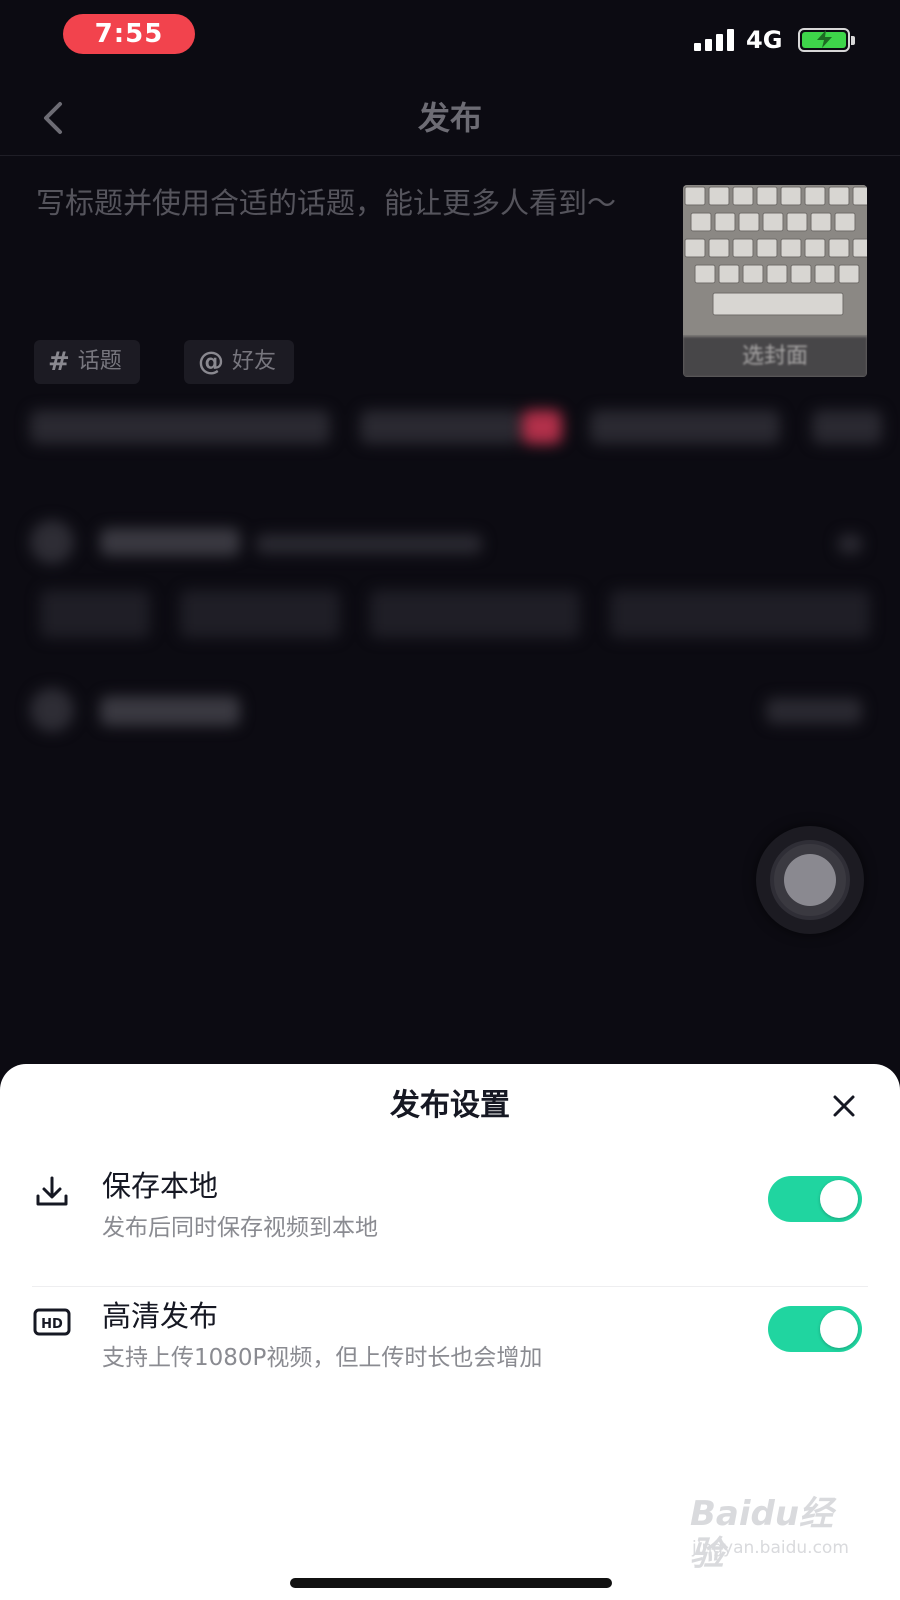  I want to click on save-local-title: 保存本地, so click(160, 1186).